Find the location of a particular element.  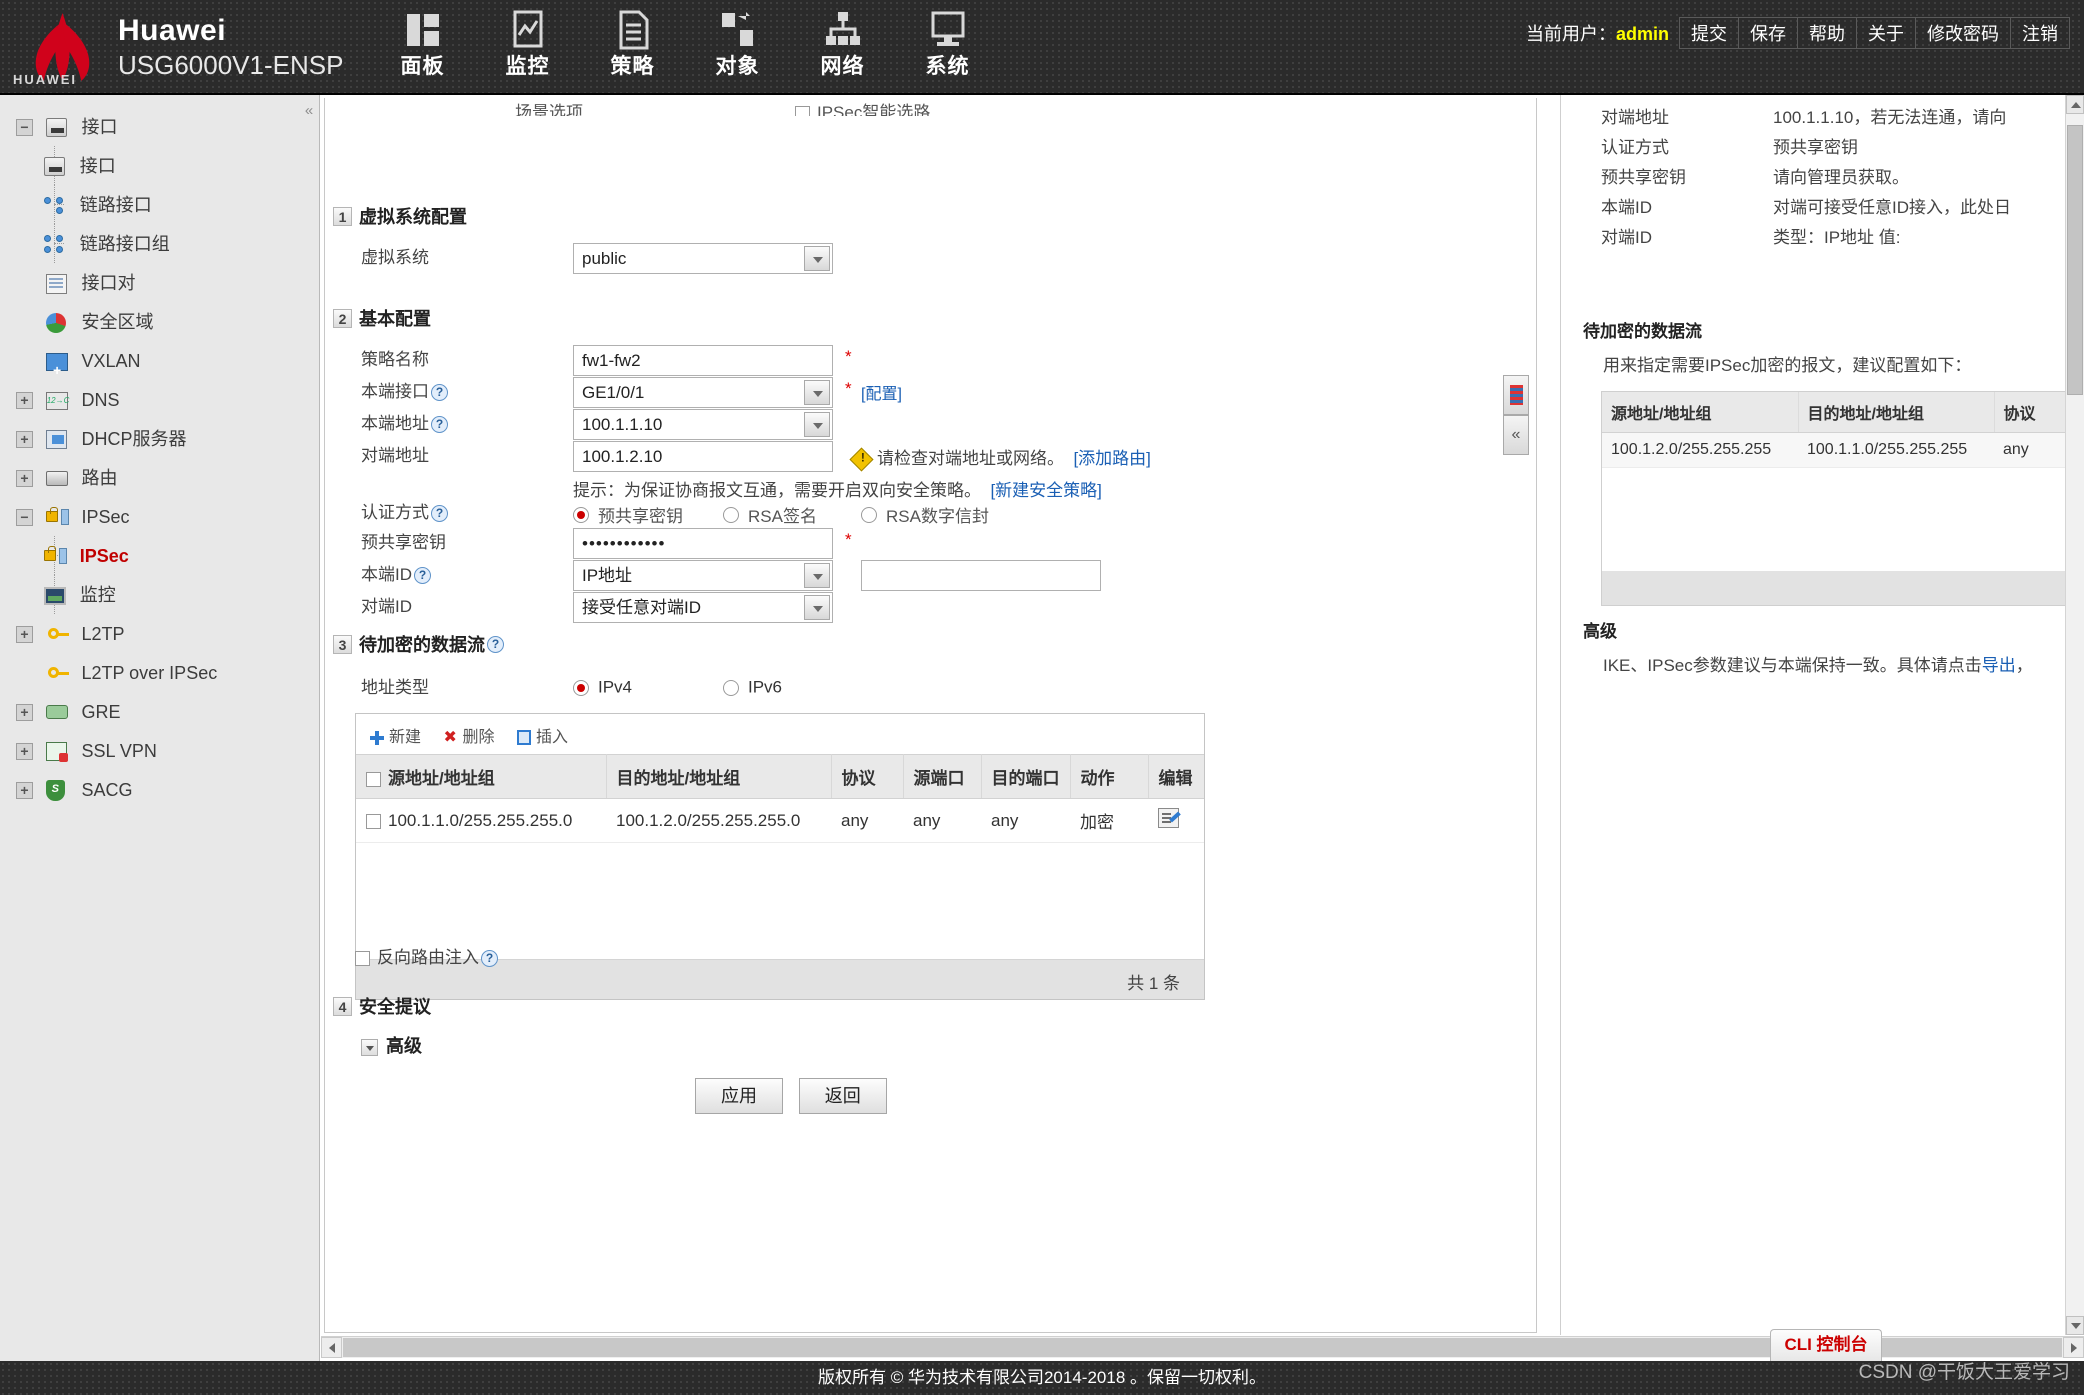

nav-item-panel: 面板 is located at coordinates (422, 46).